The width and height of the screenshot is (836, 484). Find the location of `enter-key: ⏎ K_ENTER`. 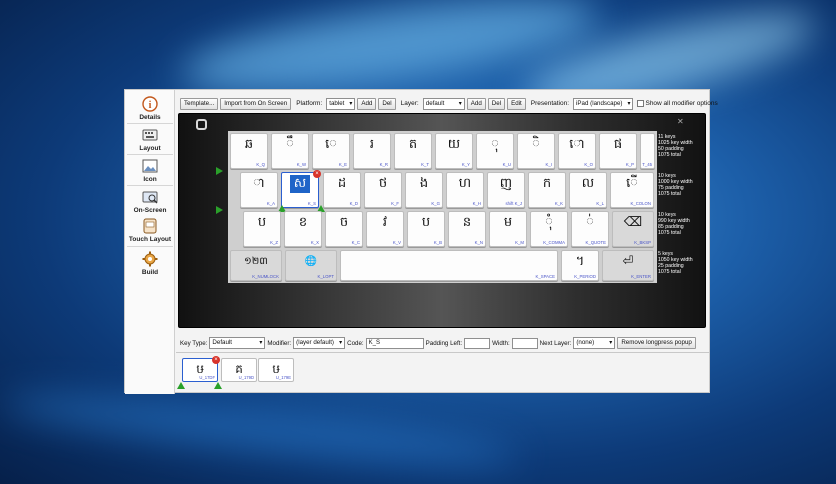

enter-key: ⏎ K_ENTER is located at coordinates (628, 265).